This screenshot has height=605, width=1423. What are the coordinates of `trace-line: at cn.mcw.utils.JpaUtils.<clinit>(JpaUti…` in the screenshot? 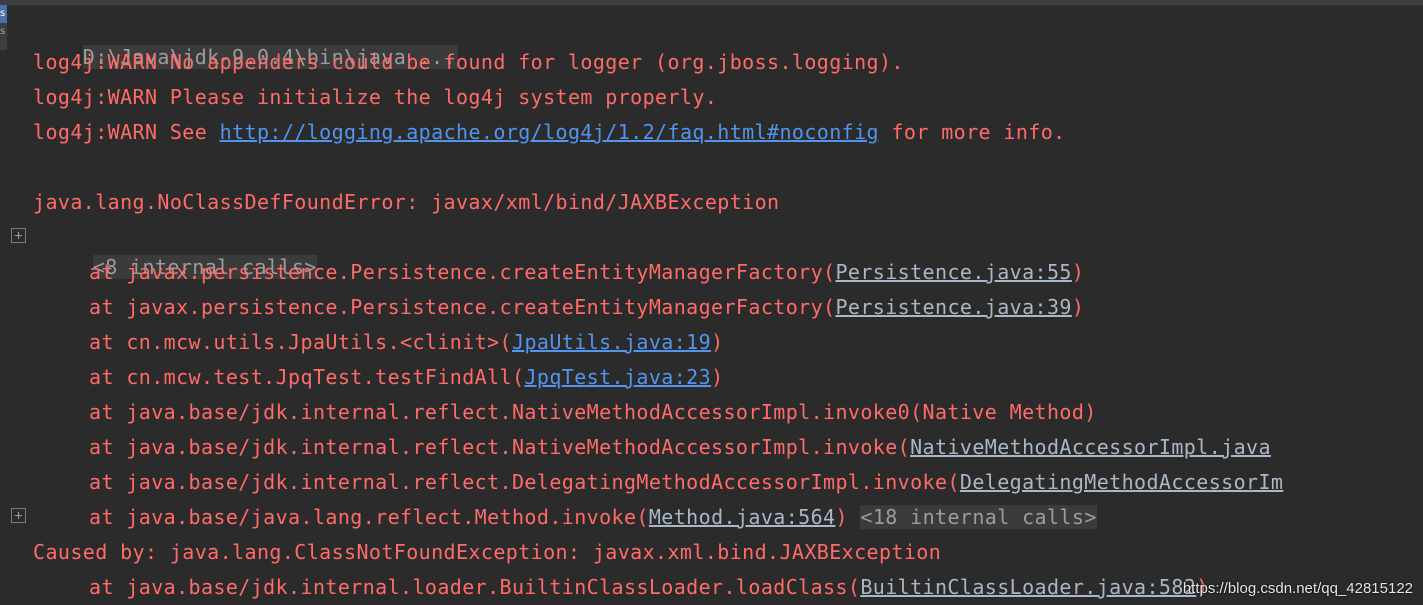 It's located at (378, 342).